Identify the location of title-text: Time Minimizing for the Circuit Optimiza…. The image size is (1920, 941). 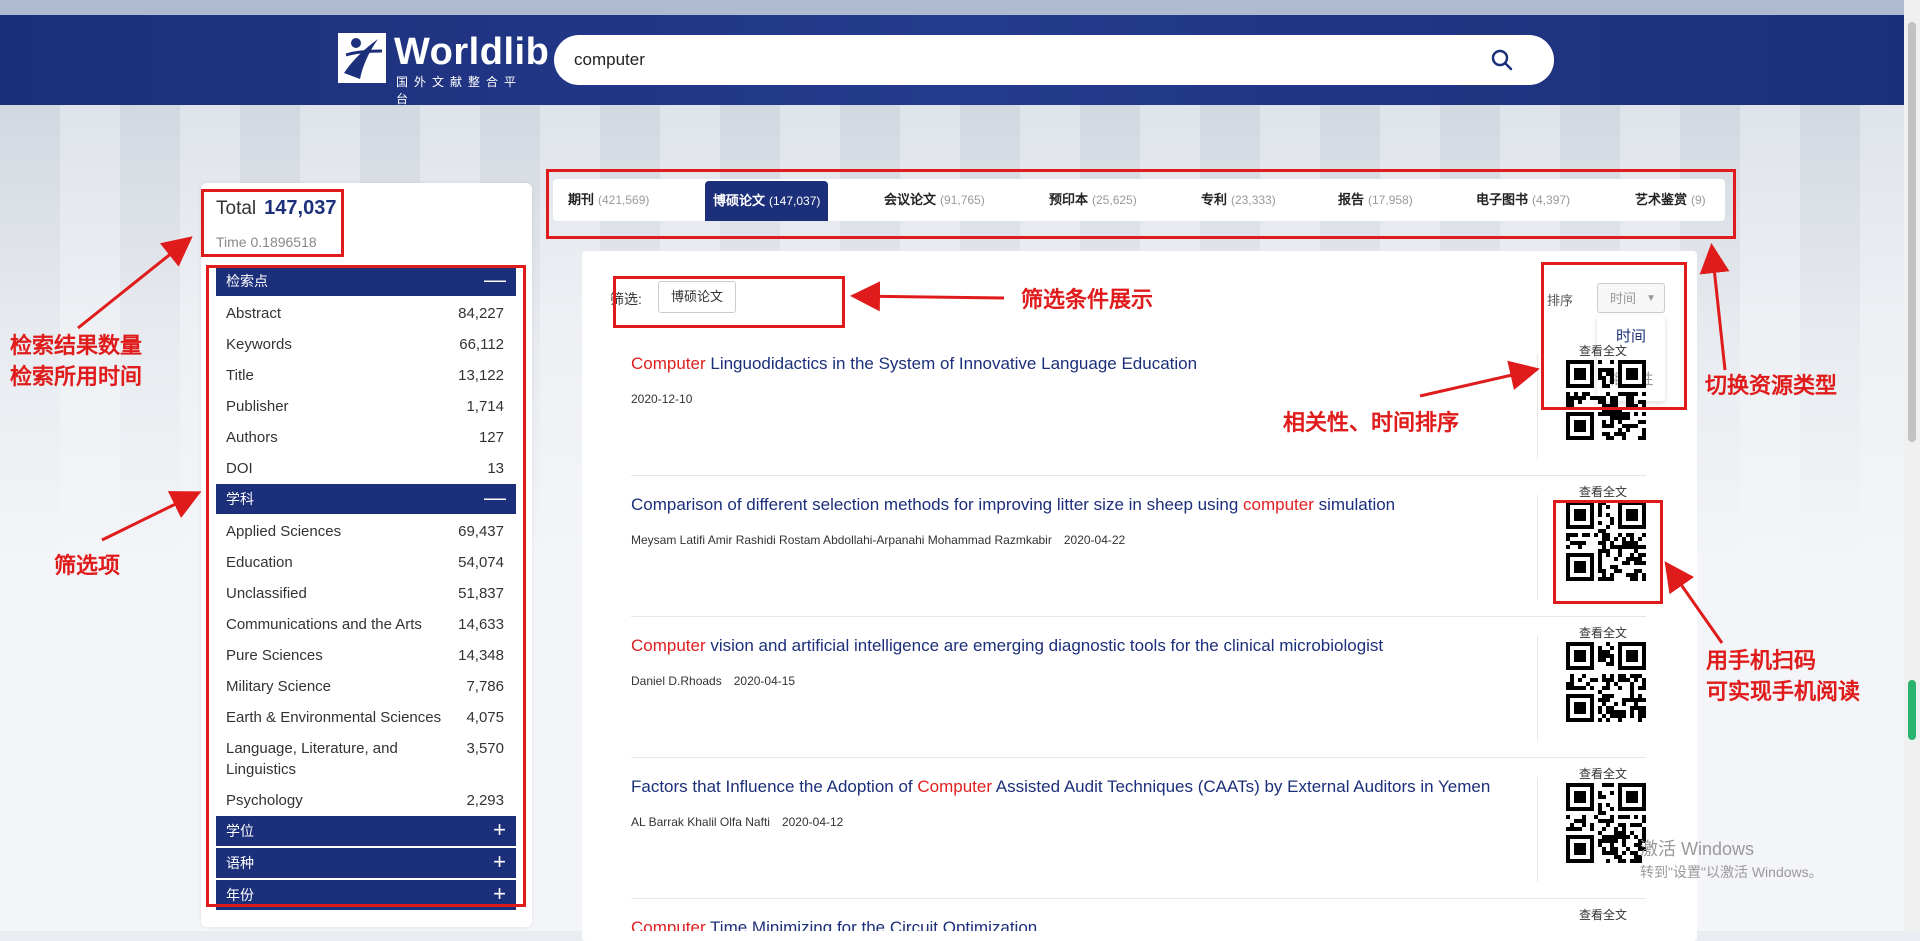
(871, 924).